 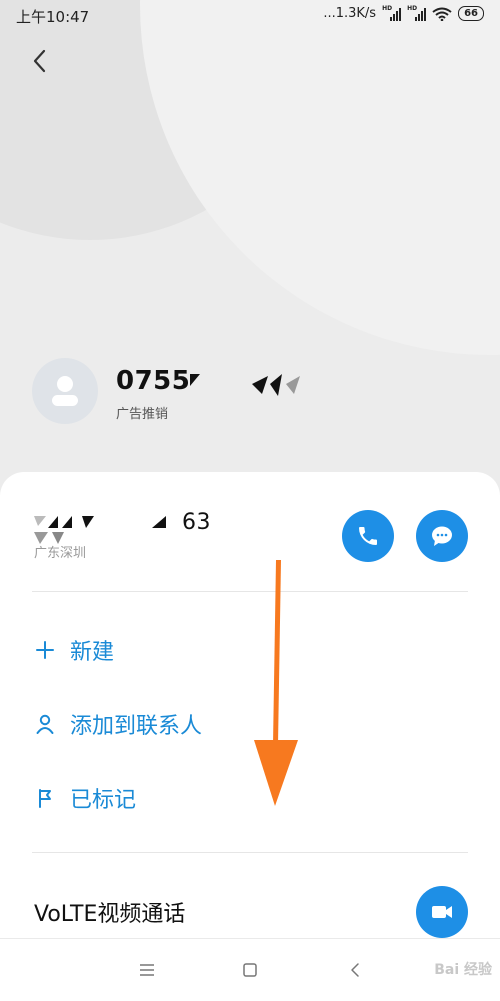 I want to click on plus-icon, so click(x=45, y=650).